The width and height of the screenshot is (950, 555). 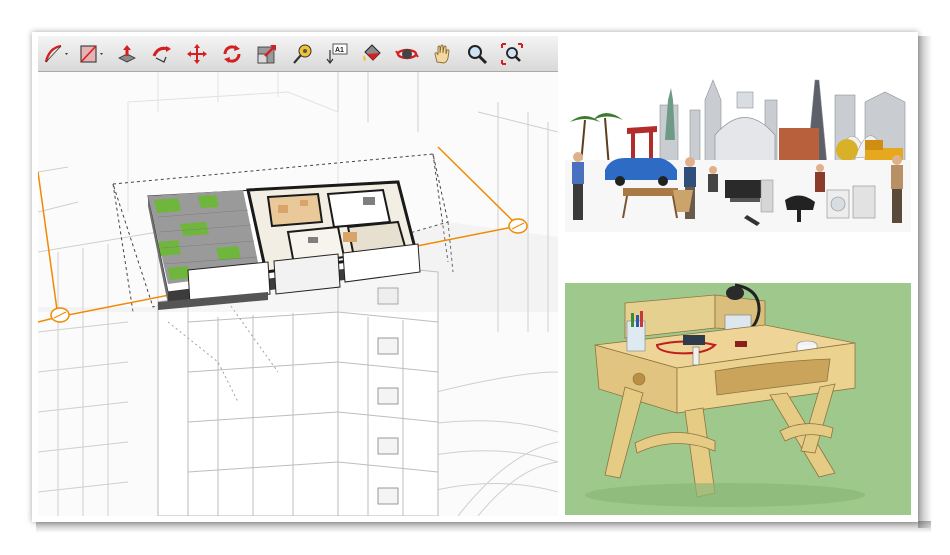 I want to click on model-collection-image, so click(x=738, y=136).